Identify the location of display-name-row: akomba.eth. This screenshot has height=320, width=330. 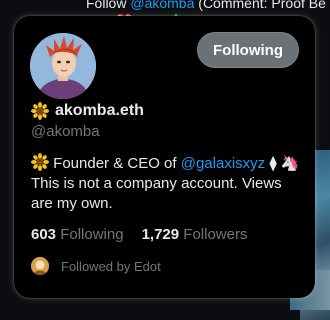
(87, 111).